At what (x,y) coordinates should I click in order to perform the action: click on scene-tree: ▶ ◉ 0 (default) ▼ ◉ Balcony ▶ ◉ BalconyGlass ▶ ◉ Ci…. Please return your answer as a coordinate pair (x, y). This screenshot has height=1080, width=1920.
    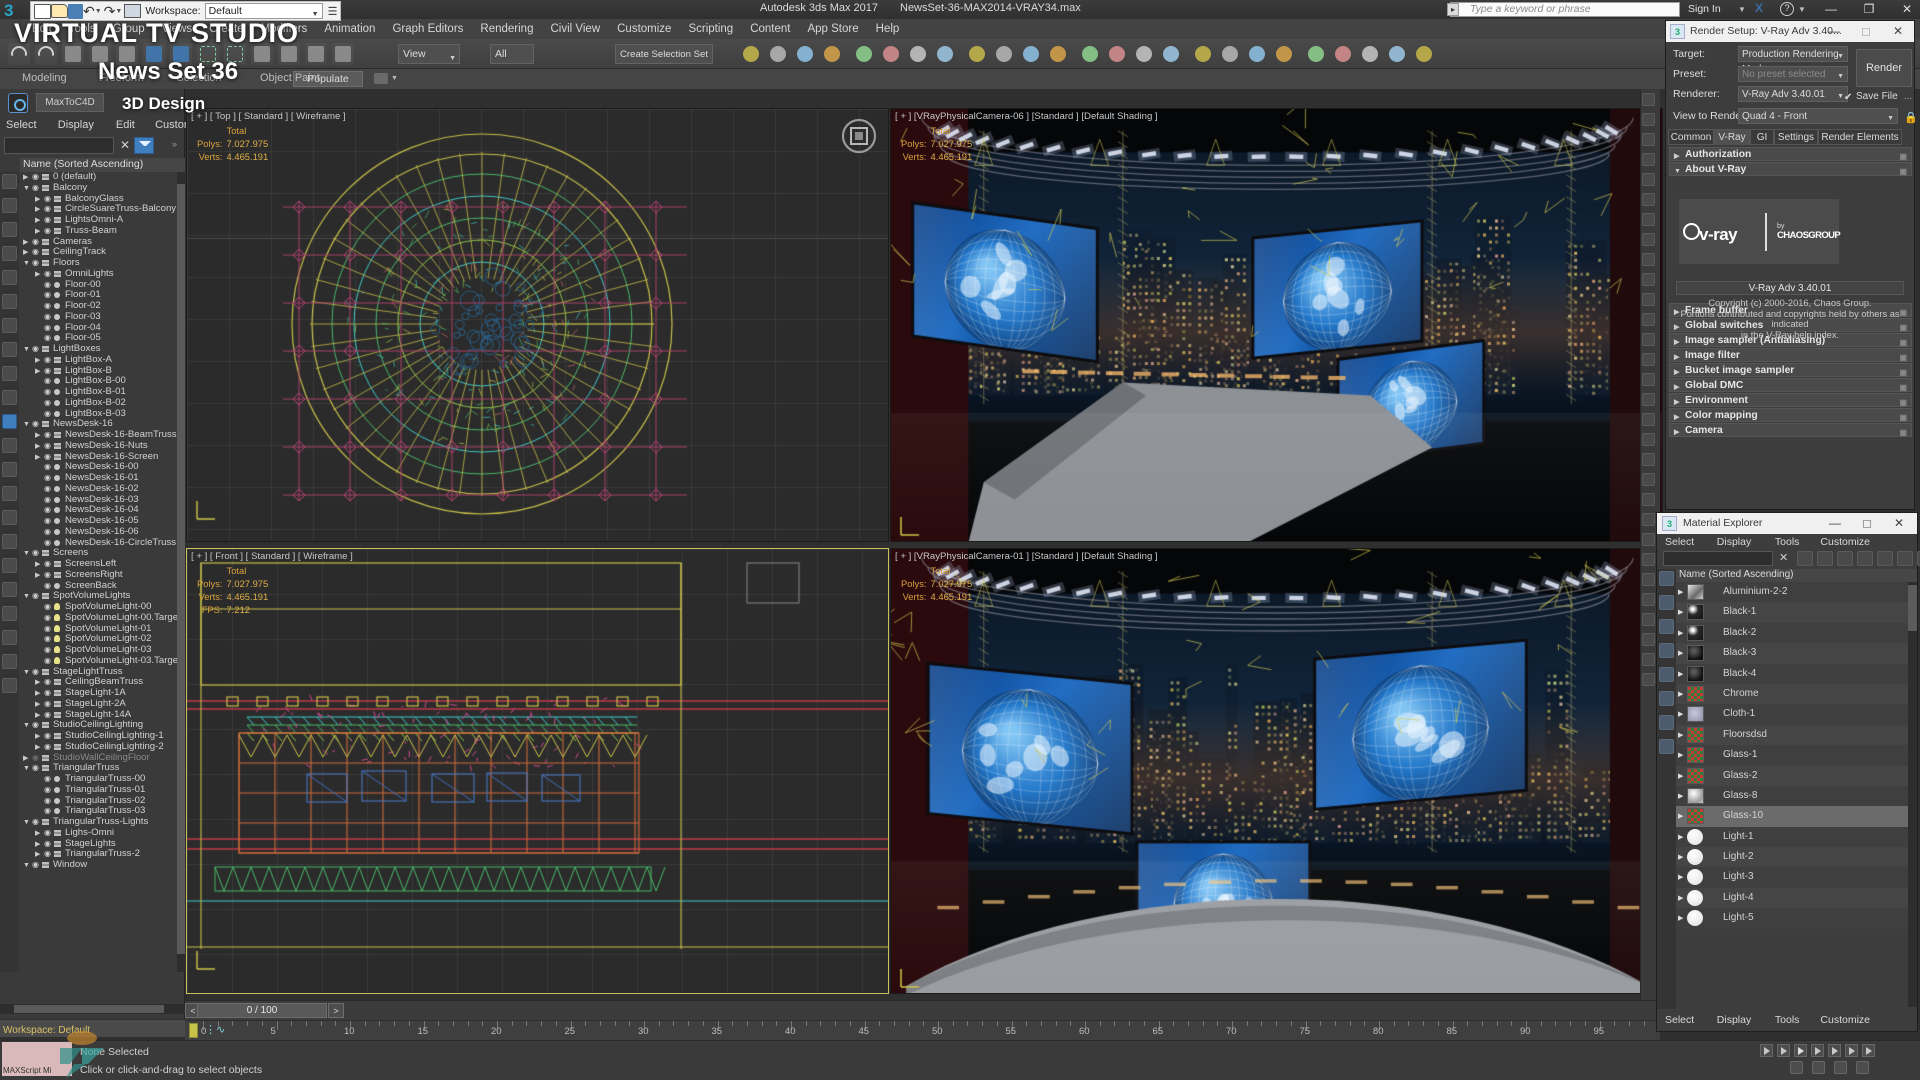
    Looking at the image, I should click on (98, 572).